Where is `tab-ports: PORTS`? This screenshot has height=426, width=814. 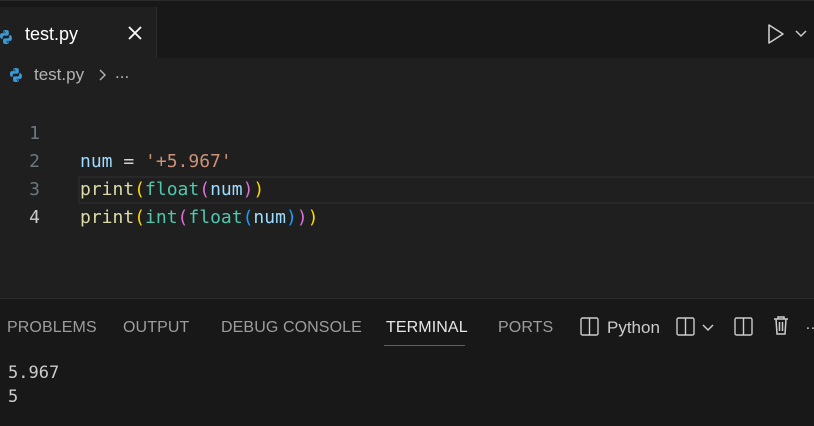
tab-ports: PORTS is located at coordinates (525, 328).